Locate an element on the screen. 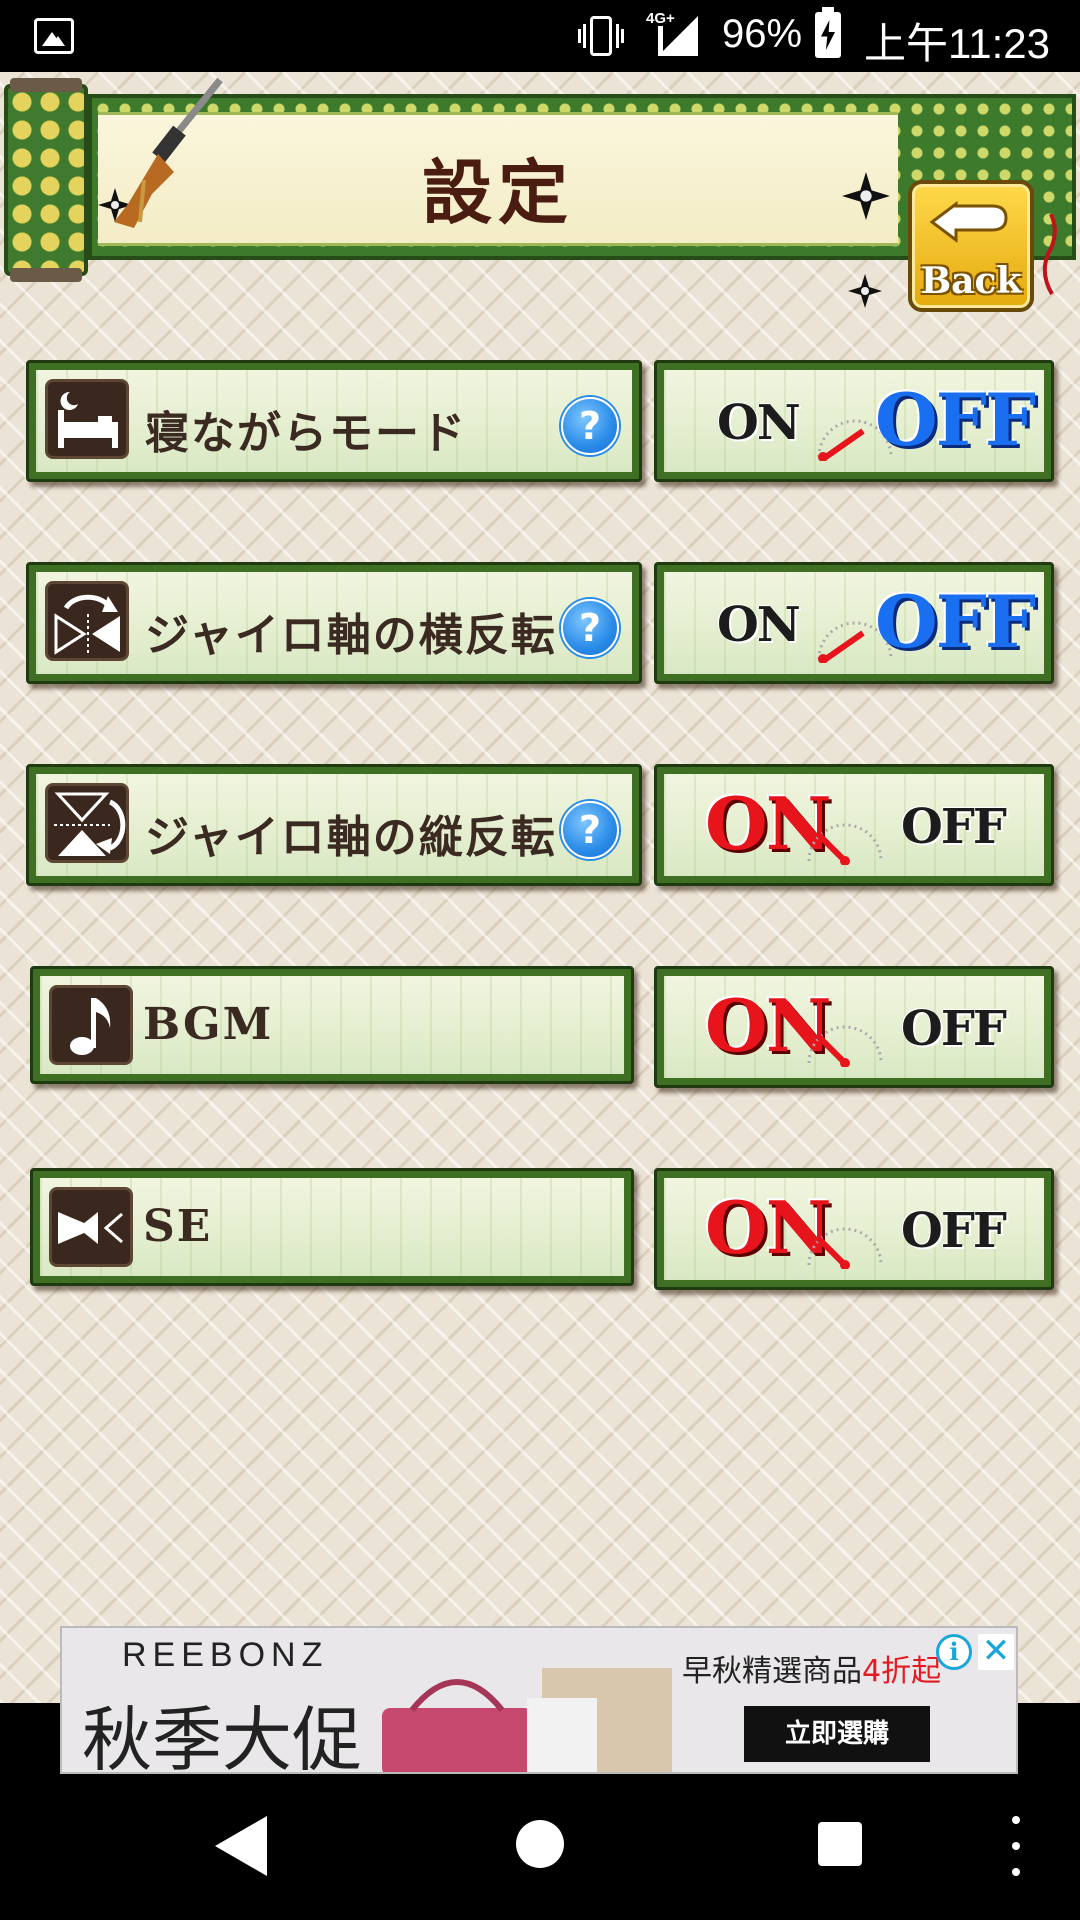 Image resolution: width=1080 pixels, height=1920 pixels. setting-label: 寝ながらモード is located at coordinates (306, 433).